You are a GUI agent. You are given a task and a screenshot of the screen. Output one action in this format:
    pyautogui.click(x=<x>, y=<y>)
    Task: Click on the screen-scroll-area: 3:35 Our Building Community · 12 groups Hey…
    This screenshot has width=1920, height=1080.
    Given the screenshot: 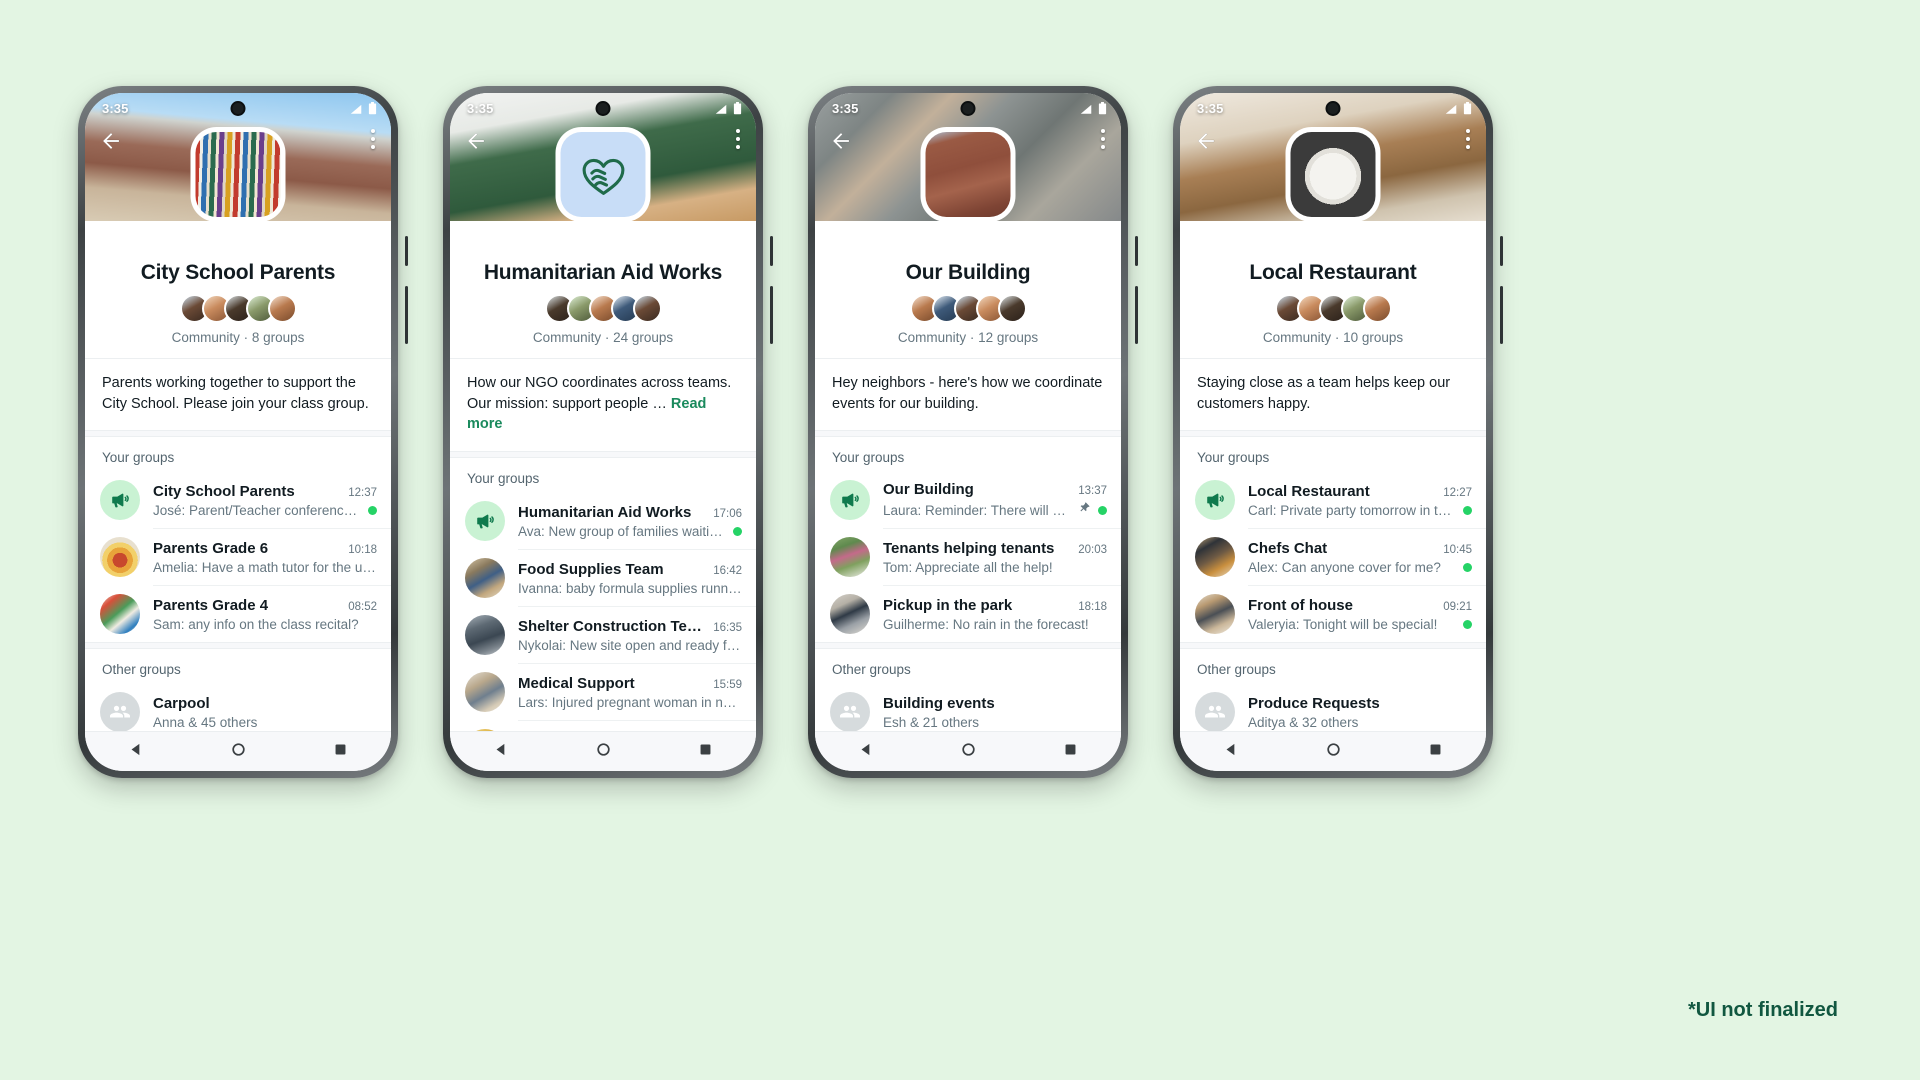 What is the action you would take?
    pyautogui.click(x=968, y=412)
    